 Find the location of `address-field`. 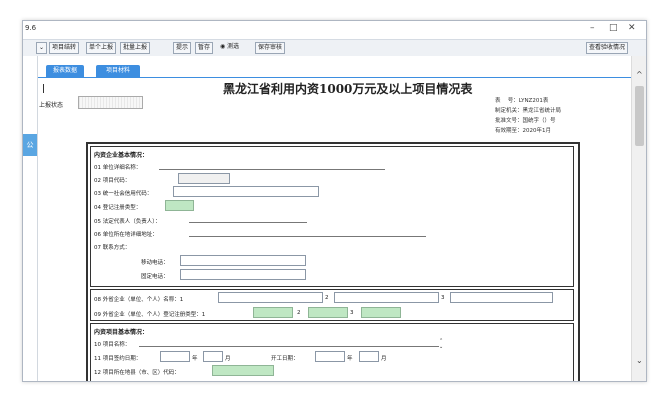

address-field is located at coordinates (307, 236).